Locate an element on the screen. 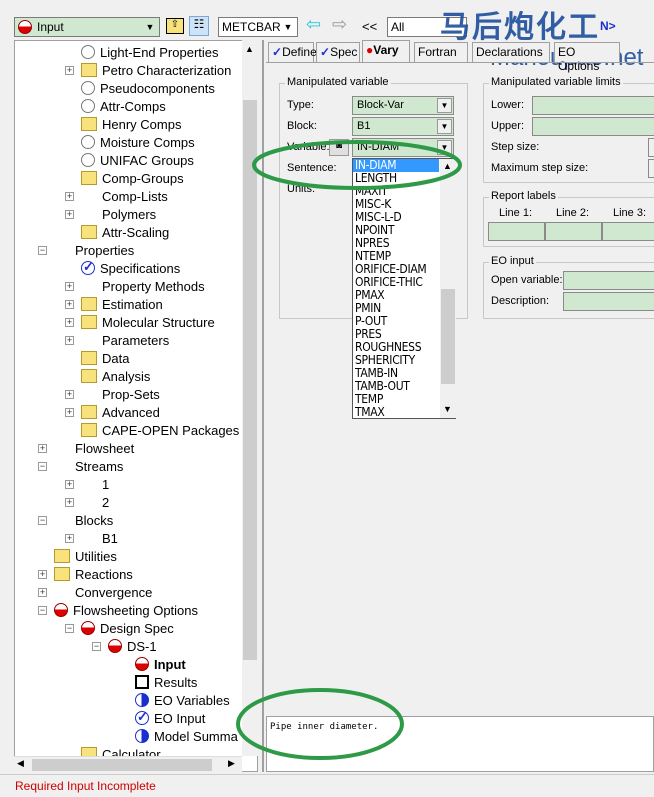 The height and width of the screenshot is (797, 654). scroll-left-icon: ◀ is located at coordinates (20, 763).